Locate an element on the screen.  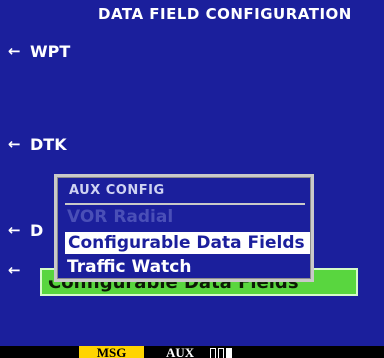
page-title: DATA FIELD CONFIGURATION is located at coordinates (225, 14).